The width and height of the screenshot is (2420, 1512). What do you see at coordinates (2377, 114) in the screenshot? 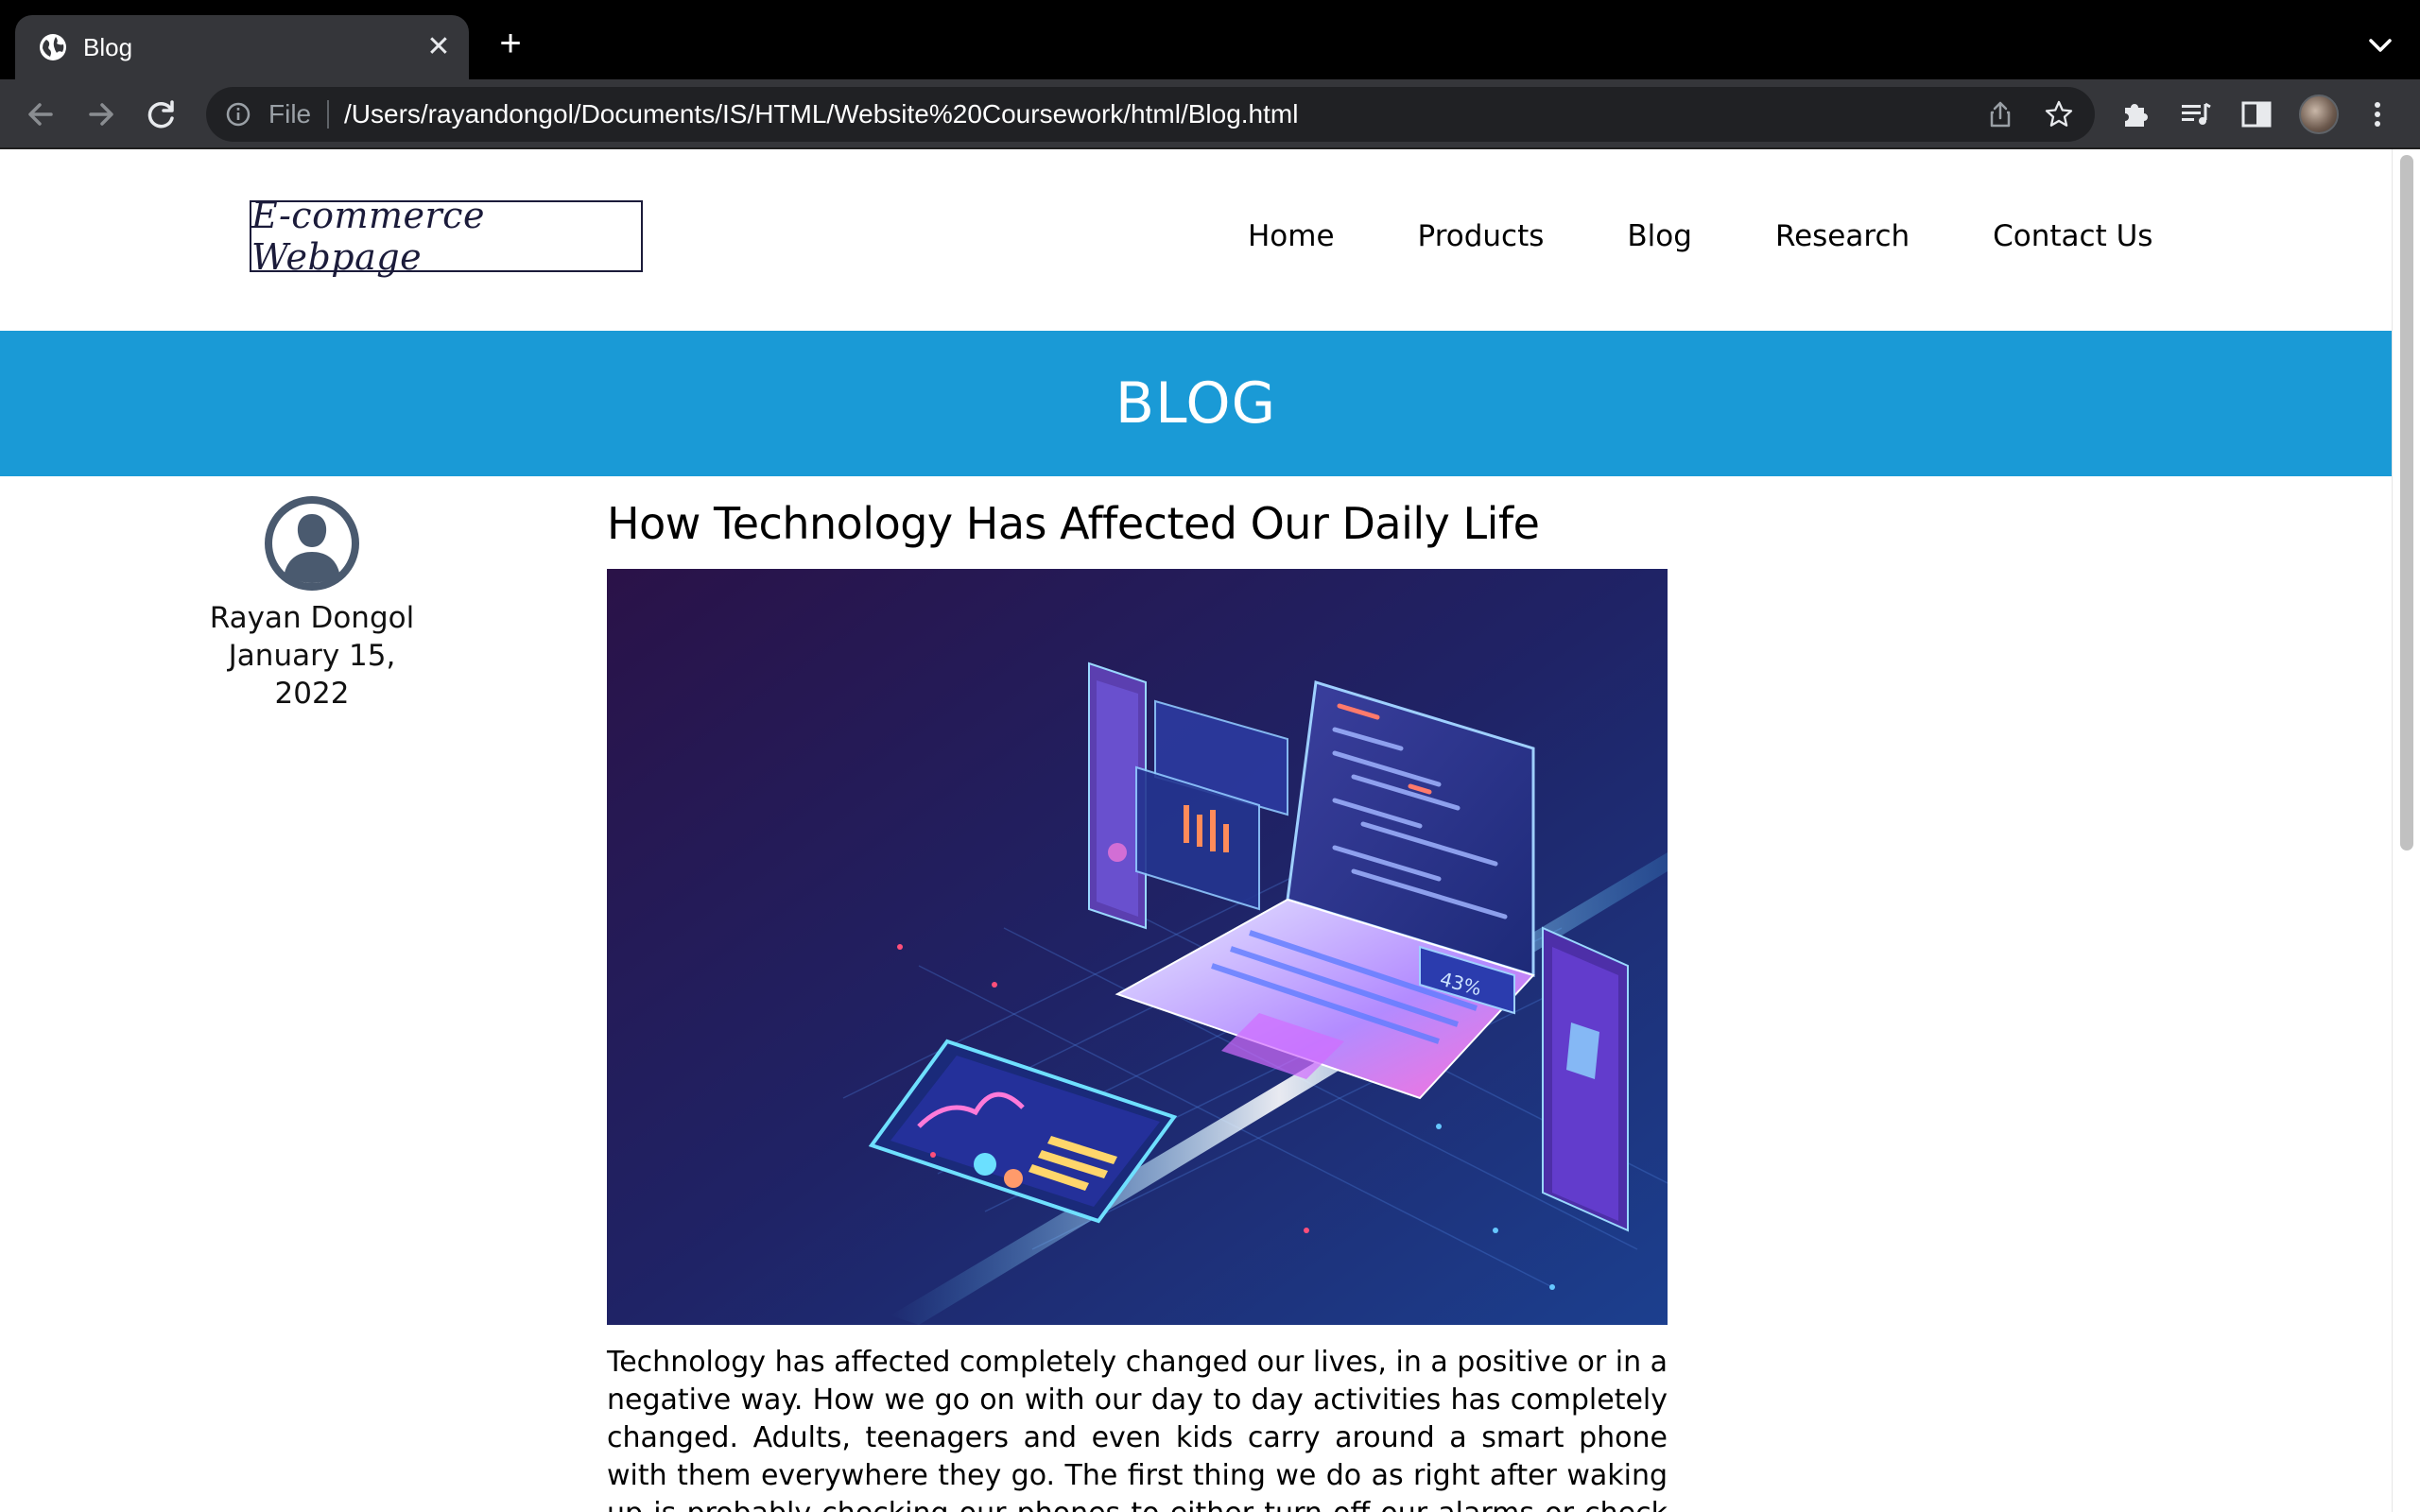
I see `kebab-menu-icon` at bounding box center [2377, 114].